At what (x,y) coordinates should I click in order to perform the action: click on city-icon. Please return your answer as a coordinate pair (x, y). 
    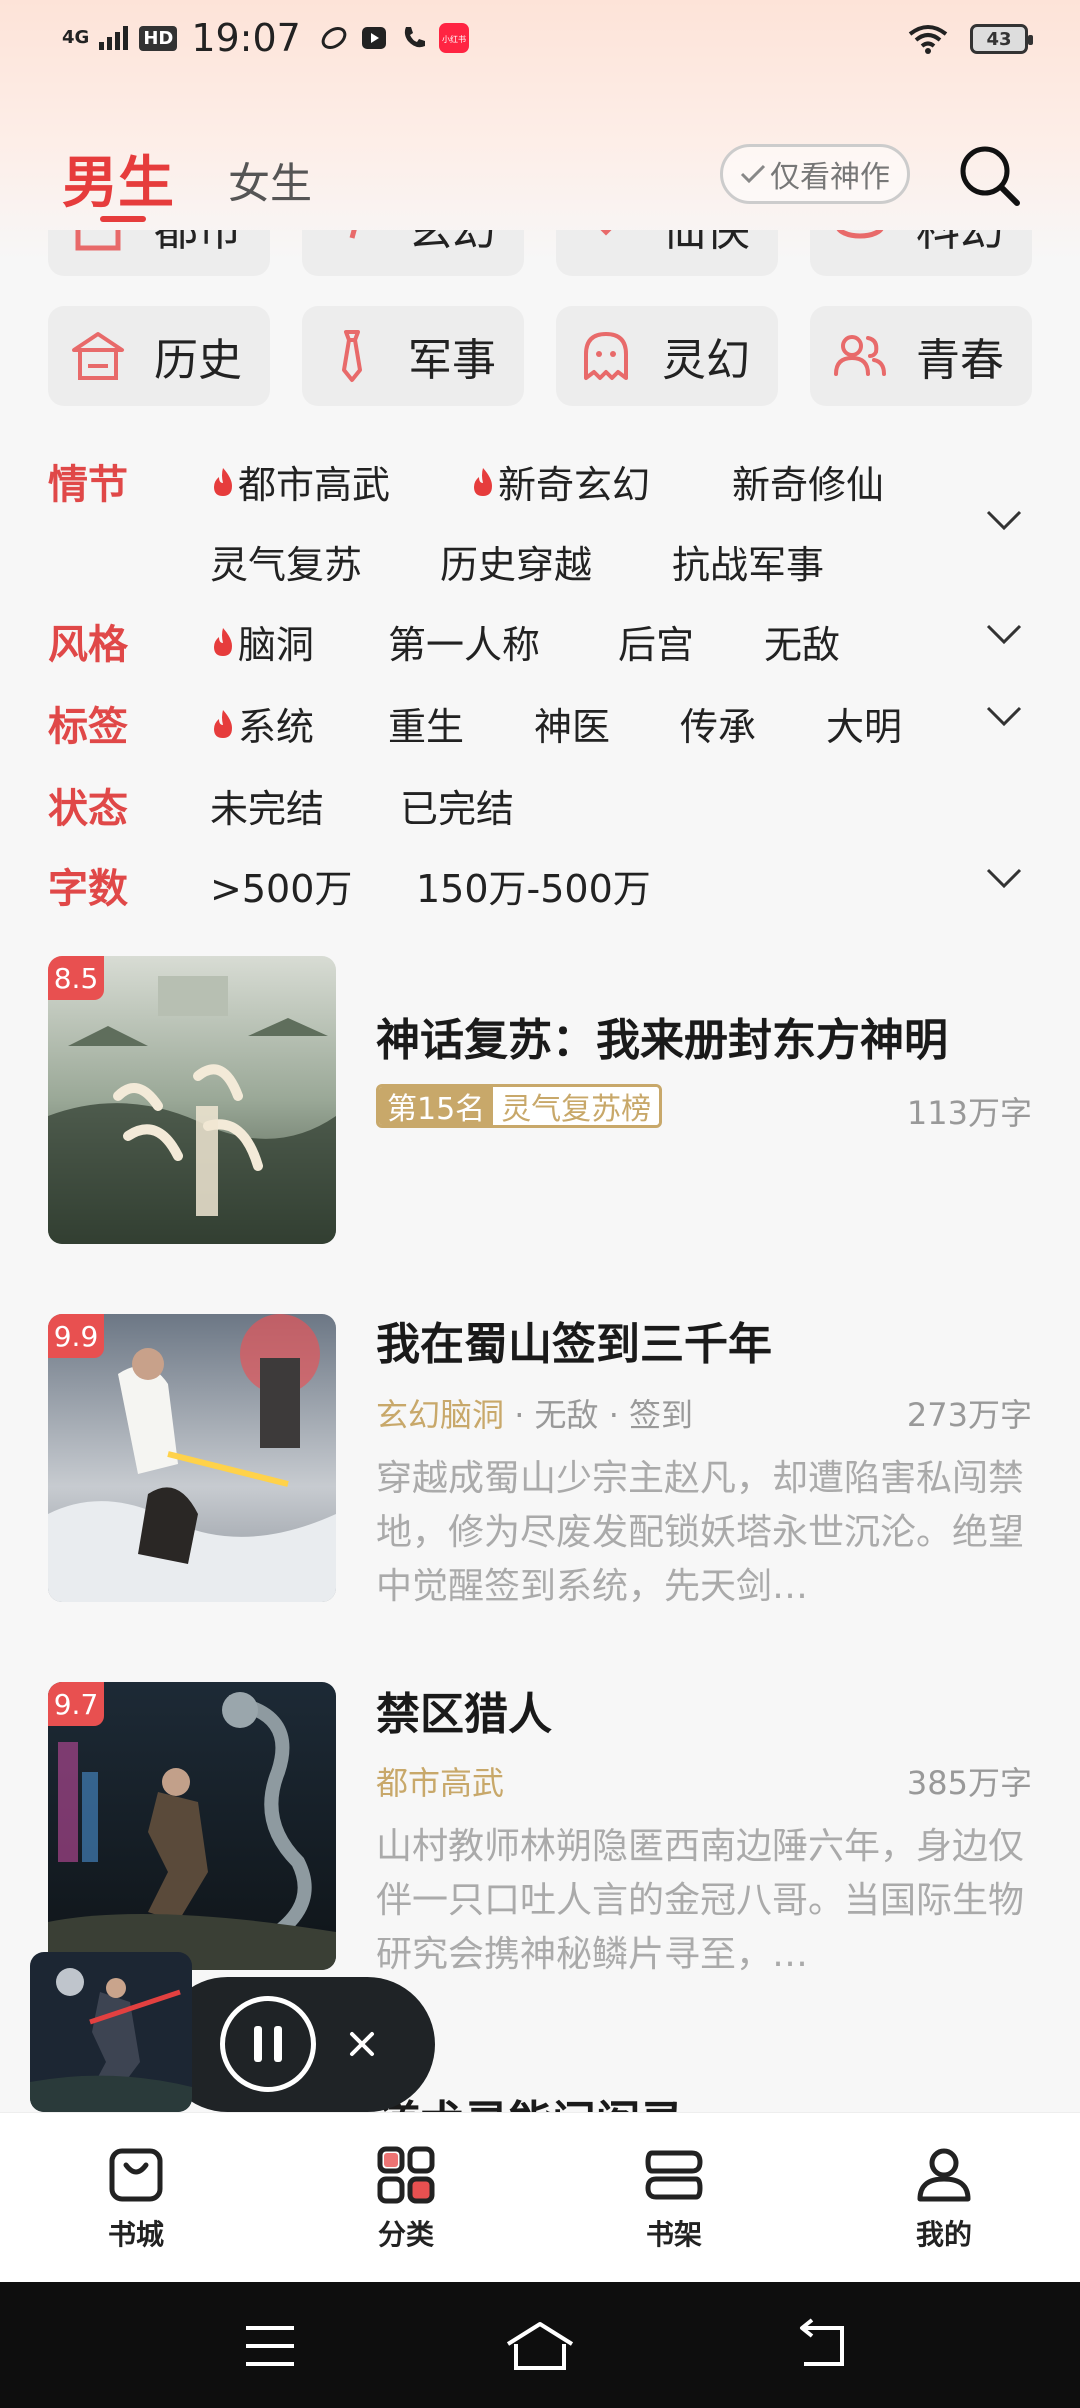
    Looking at the image, I should click on (98, 240).